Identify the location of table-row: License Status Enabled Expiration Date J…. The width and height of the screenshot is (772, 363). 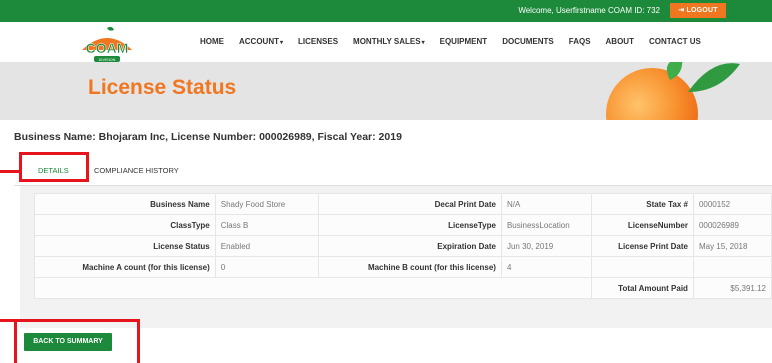
(403, 246).